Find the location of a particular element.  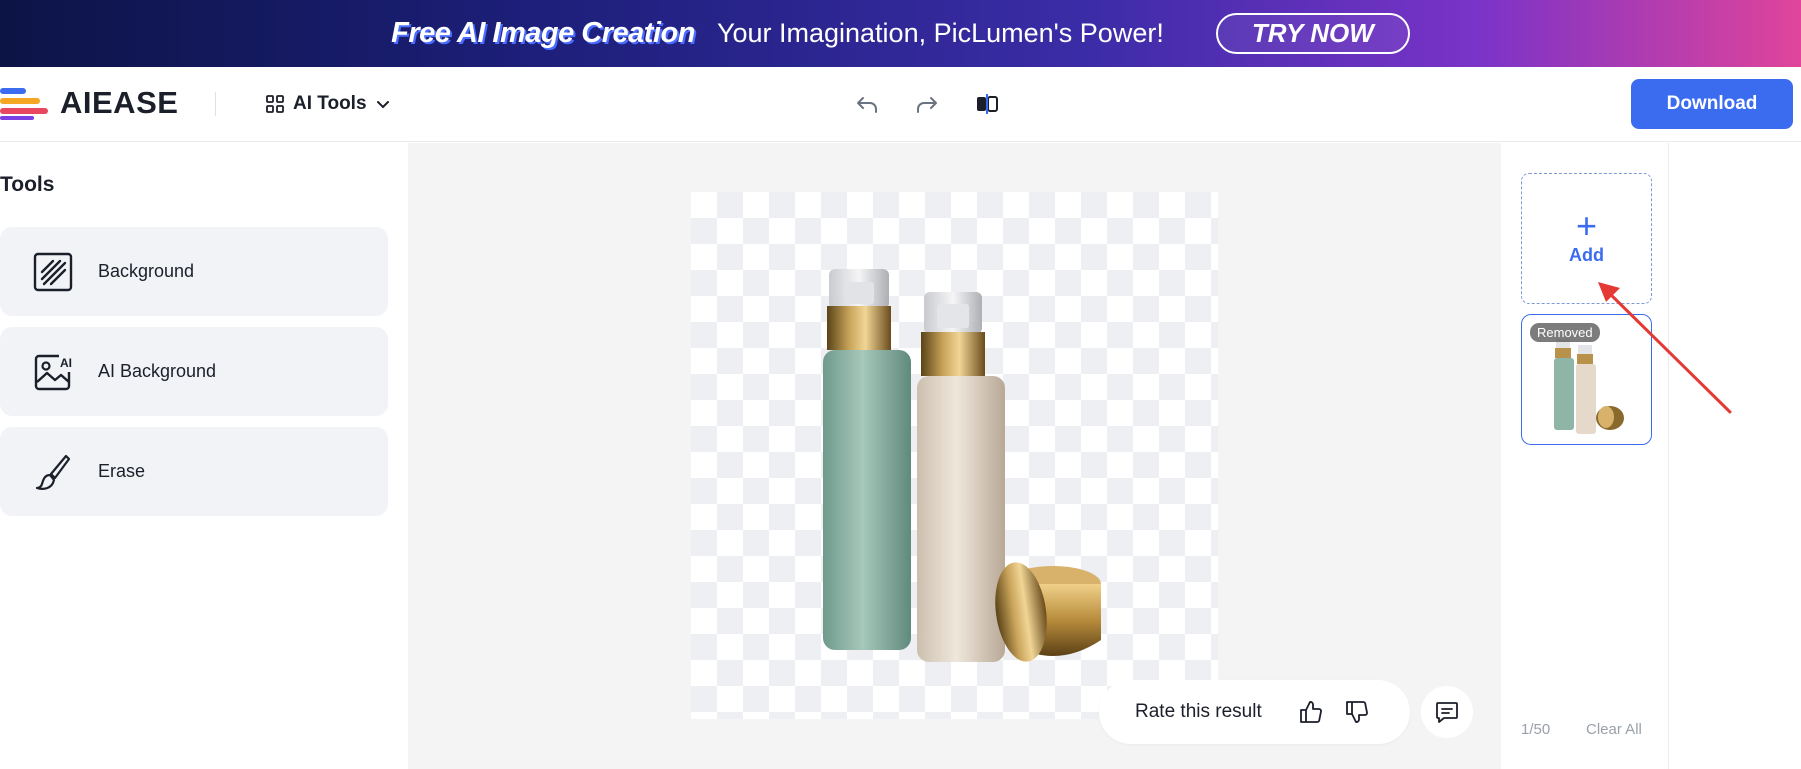

feedback-button is located at coordinates (1447, 712).